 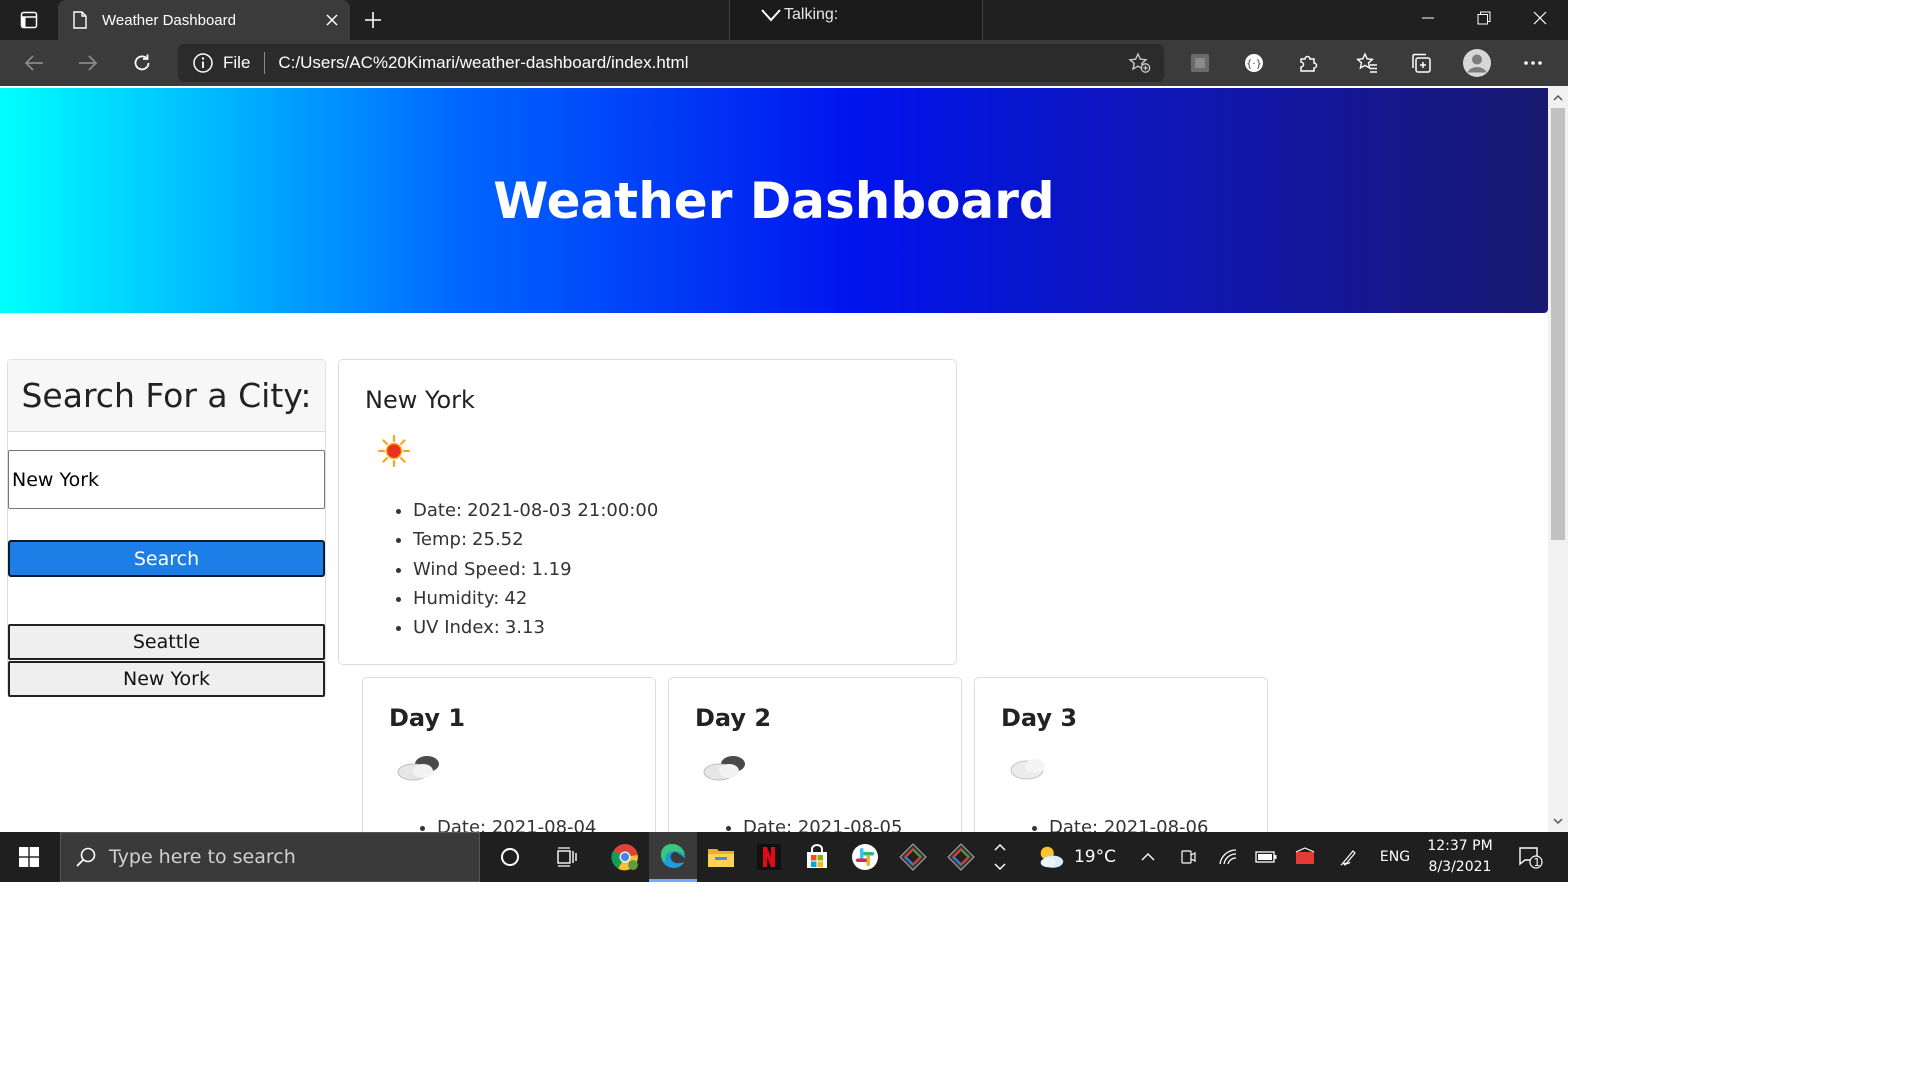 I want to click on back-icon, so click(x=34, y=63).